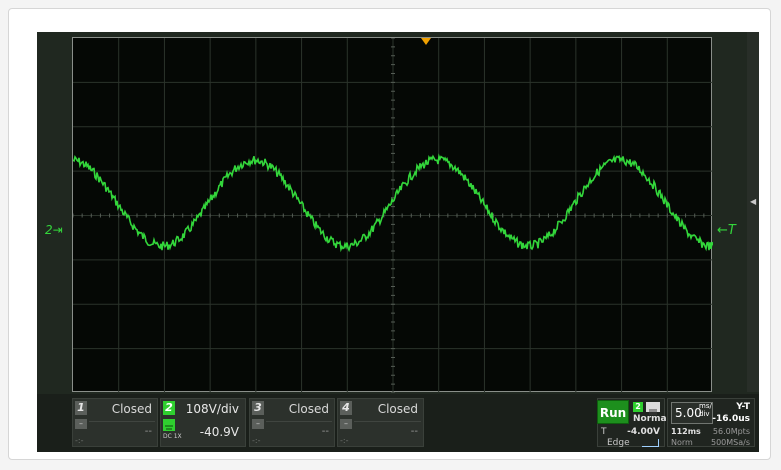 This screenshot has height=470, width=781. Describe the element at coordinates (688, 413) in the screenshot. I see `timebase-scale-value: 5.00` at that location.